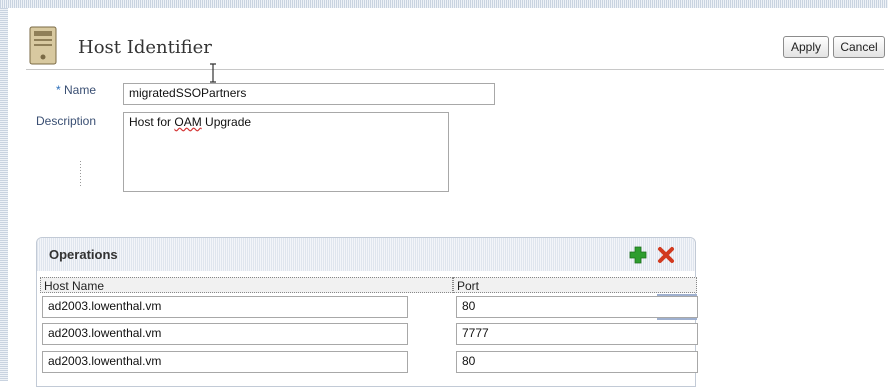 Image resolution: width=888 pixels, height=387 pixels. What do you see at coordinates (152, 122) in the screenshot?
I see `description-text-prefix: Host for` at bounding box center [152, 122].